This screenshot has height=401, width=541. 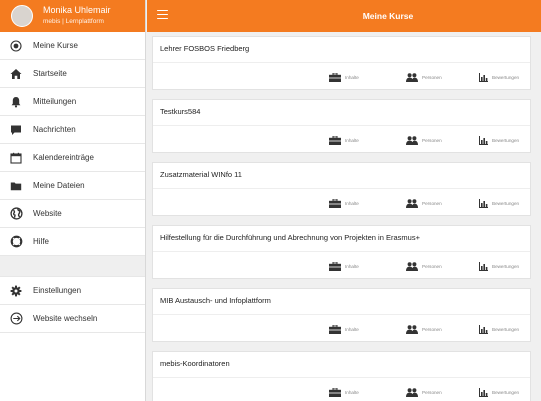 What do you see at coordinates (77, 16) in the screenshot?
I see `user-info: Monika Uhlemair mebis | Lernplattform` at bounding box center [77, 16].